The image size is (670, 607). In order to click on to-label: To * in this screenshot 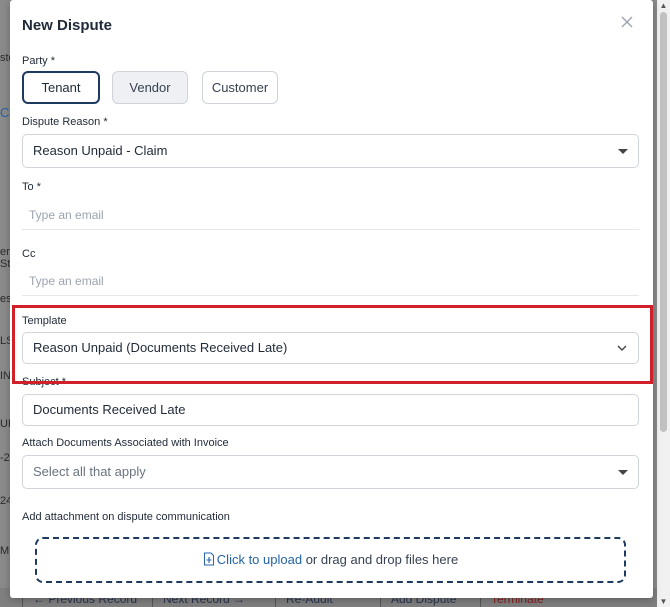, I will do `click(31, 187)`.